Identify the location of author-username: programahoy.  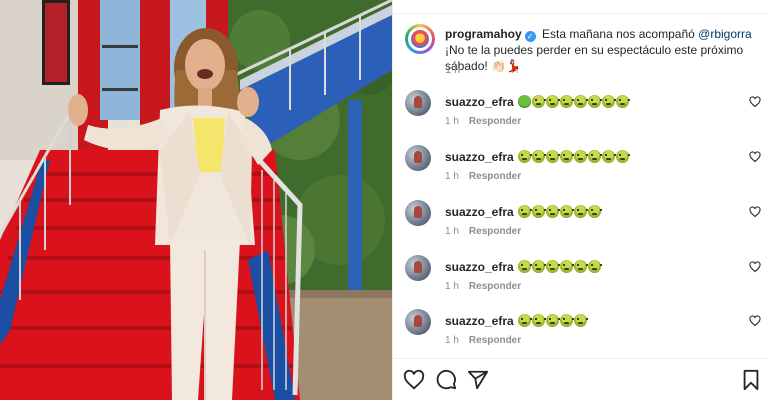
(483, 34).